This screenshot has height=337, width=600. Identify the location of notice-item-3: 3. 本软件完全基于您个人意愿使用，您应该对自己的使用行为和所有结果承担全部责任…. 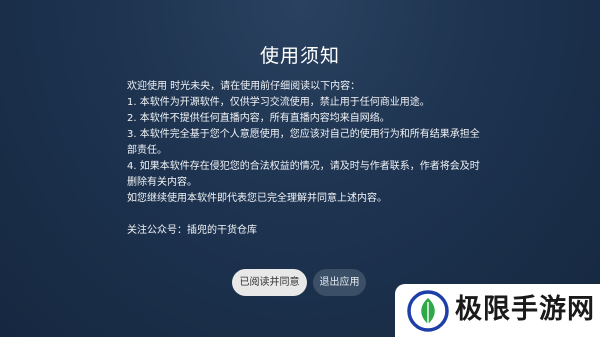
(303, 142).